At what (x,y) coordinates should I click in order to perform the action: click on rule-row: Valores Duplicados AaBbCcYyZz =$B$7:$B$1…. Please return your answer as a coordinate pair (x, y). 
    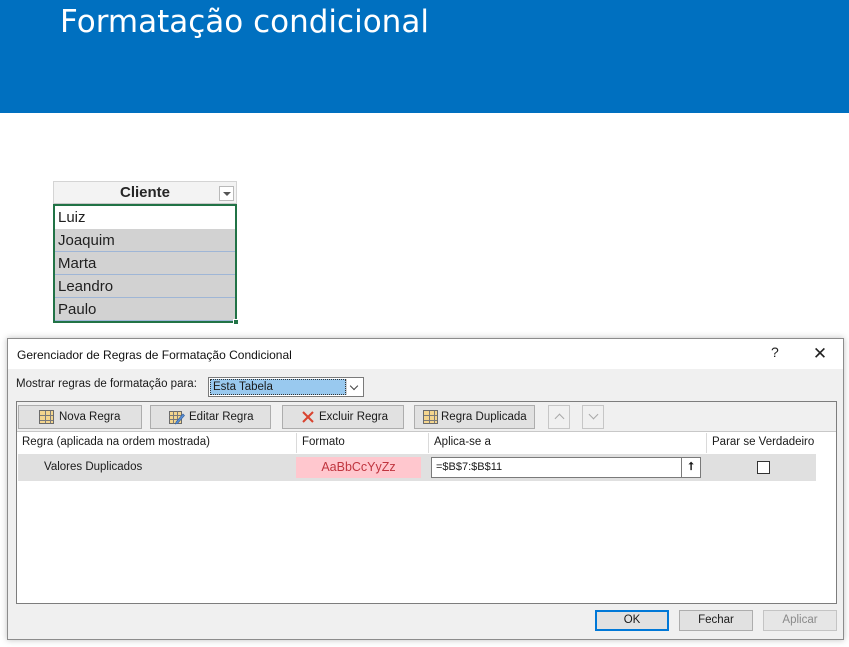
    Looking at the image, I should click on (417, 467).